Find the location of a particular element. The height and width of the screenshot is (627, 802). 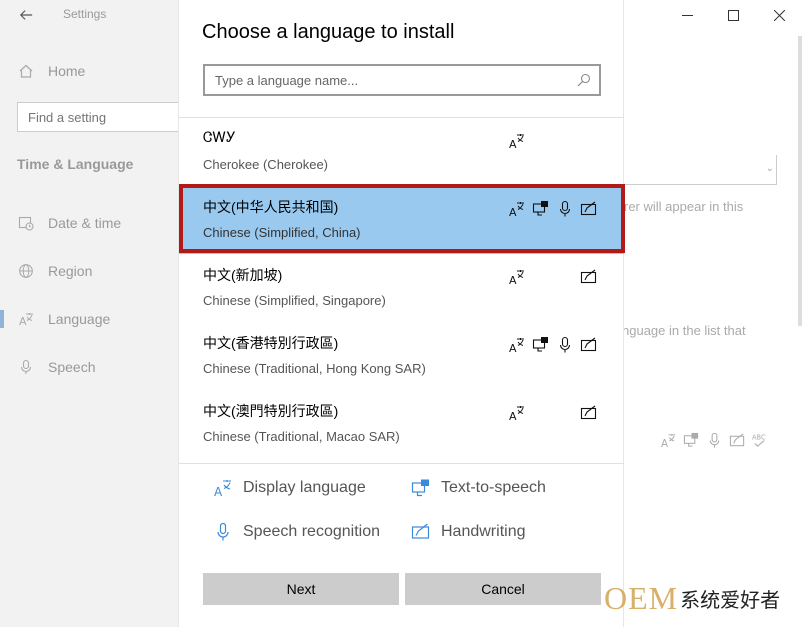

nav-date-time-label: Date & time is located at coordinates (85, 223).